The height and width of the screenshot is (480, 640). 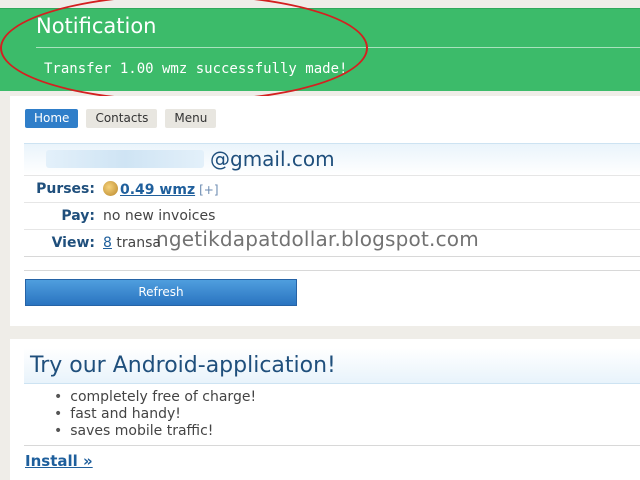 What do you see at coordinates (191, 118) in the screenshot?
I see `nav-menu-button: Menu` at bounding box center [191, 118].